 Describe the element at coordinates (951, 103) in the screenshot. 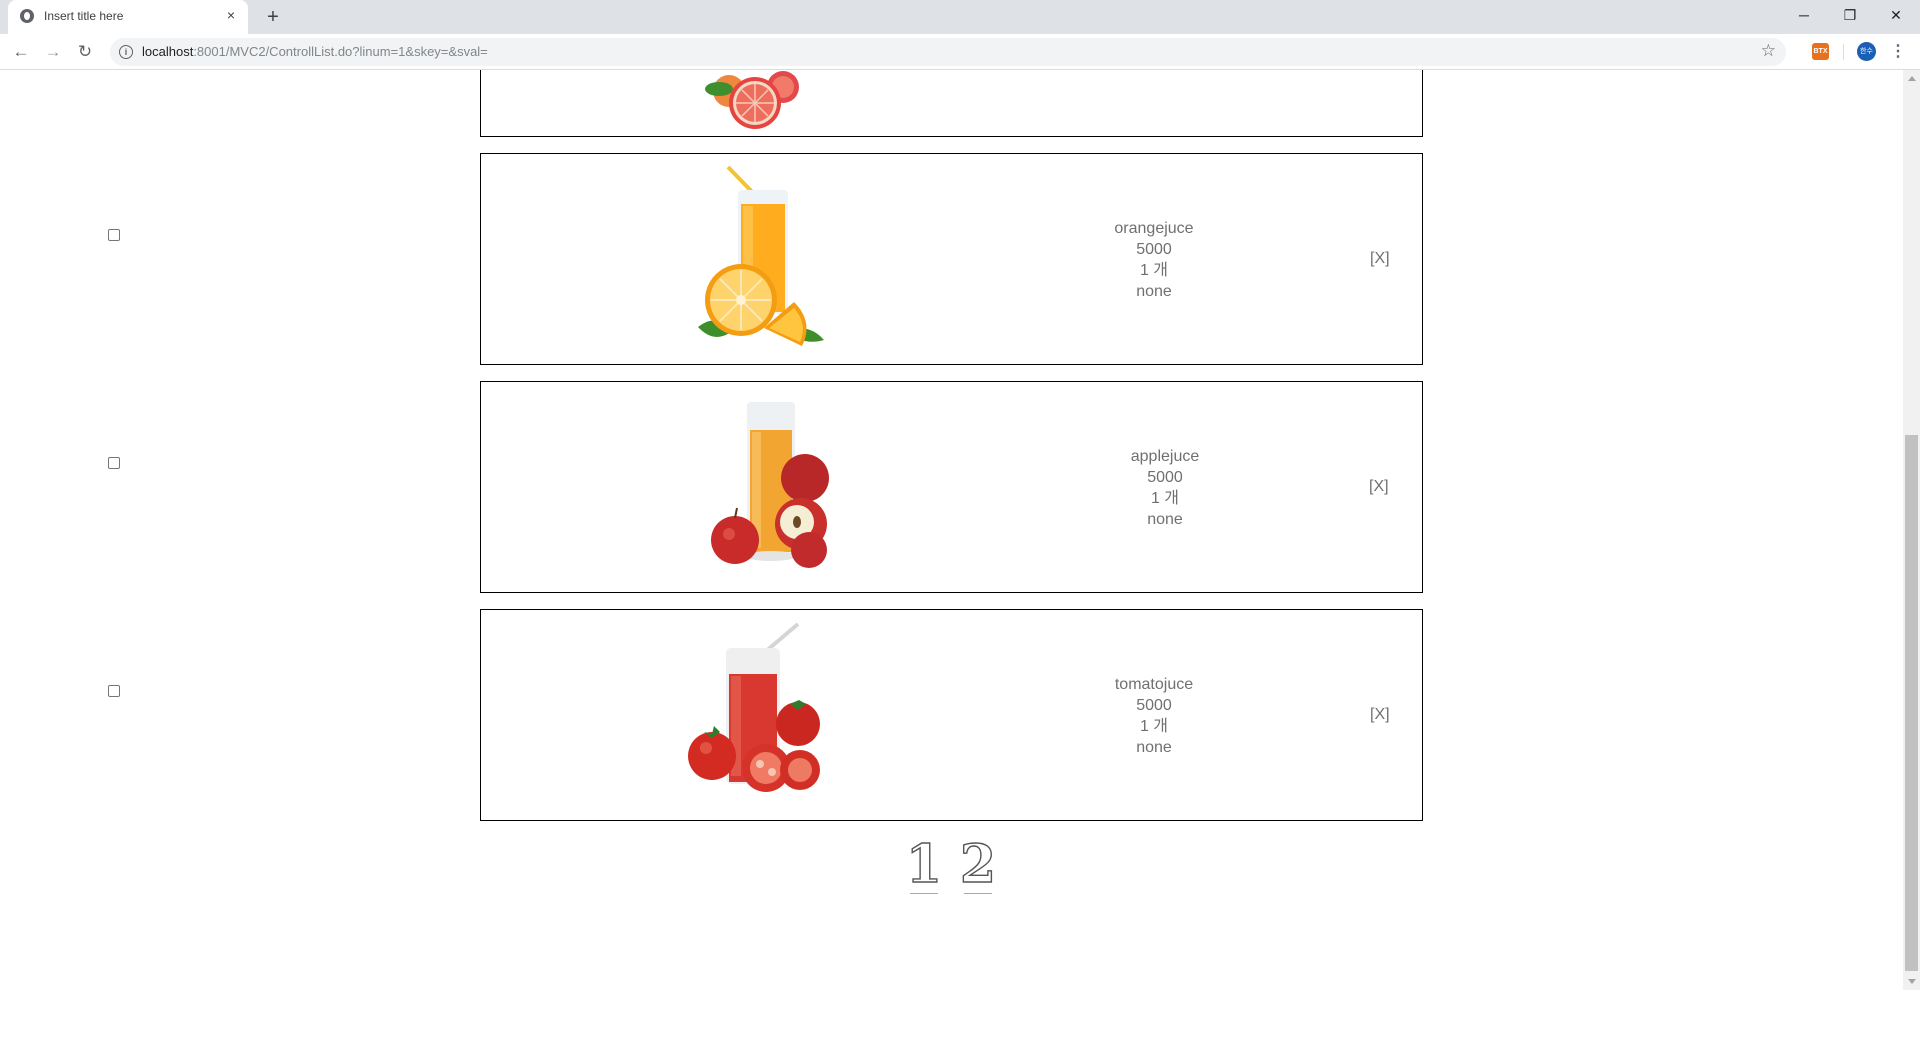

I see `cart-item-card` at that location.